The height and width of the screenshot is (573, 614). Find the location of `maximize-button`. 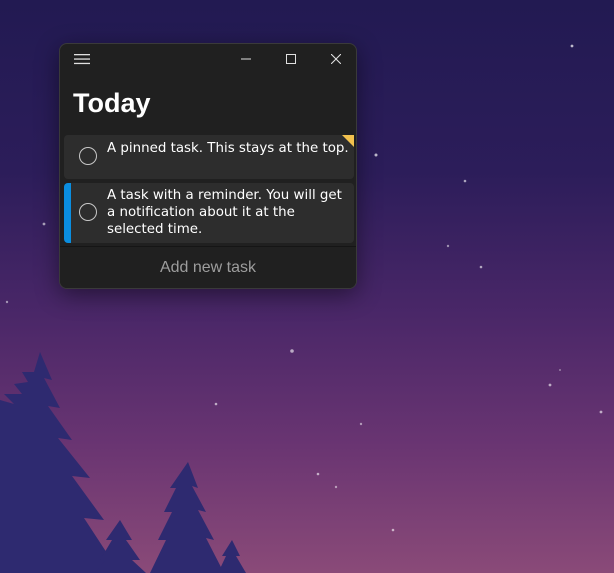

maximize-button is located at coordinates (291, 59).